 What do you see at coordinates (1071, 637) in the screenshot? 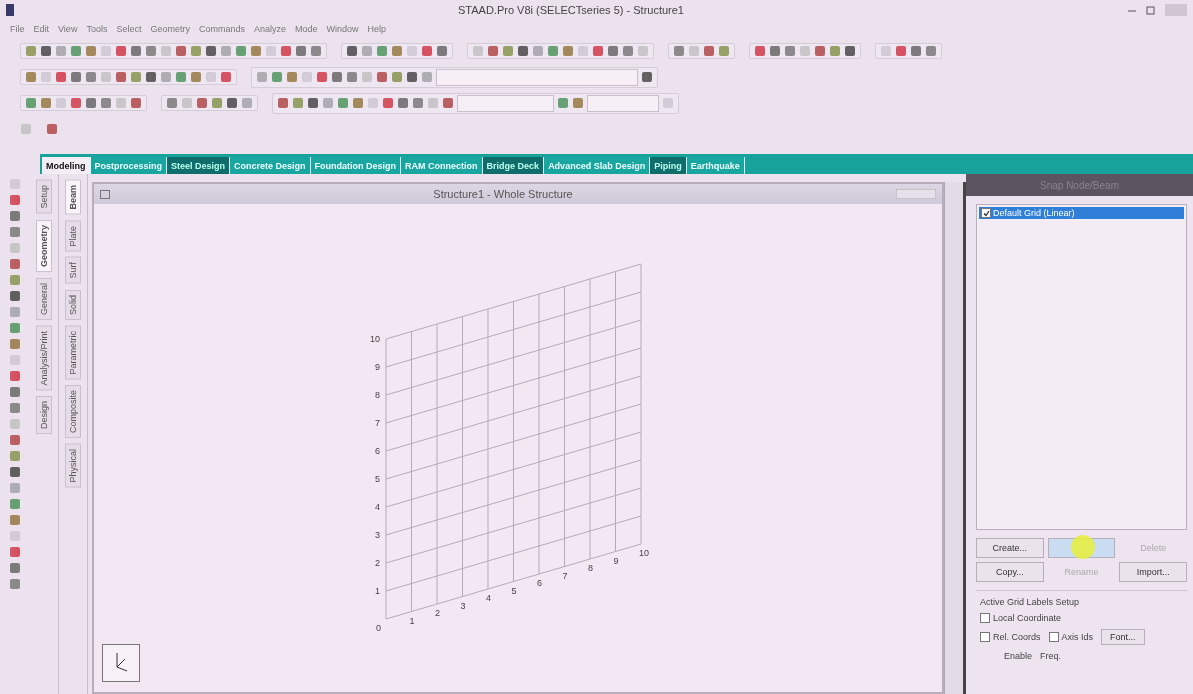
I see `checkbox-option: Axis Ids` at bounding box center [1071, 637].